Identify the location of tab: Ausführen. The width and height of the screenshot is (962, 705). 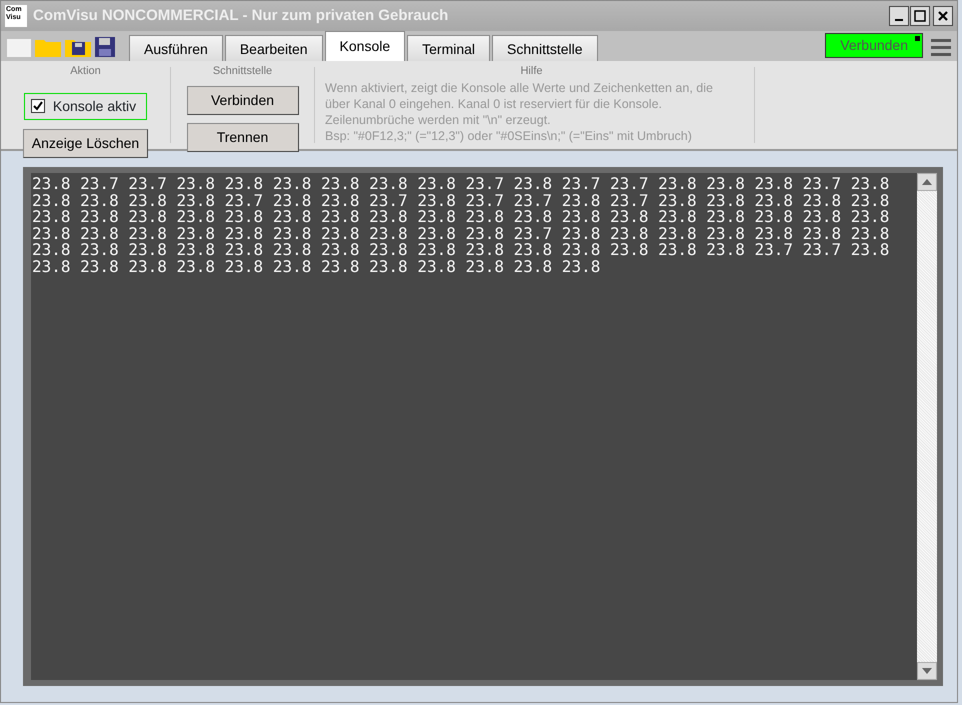
(176, 48).